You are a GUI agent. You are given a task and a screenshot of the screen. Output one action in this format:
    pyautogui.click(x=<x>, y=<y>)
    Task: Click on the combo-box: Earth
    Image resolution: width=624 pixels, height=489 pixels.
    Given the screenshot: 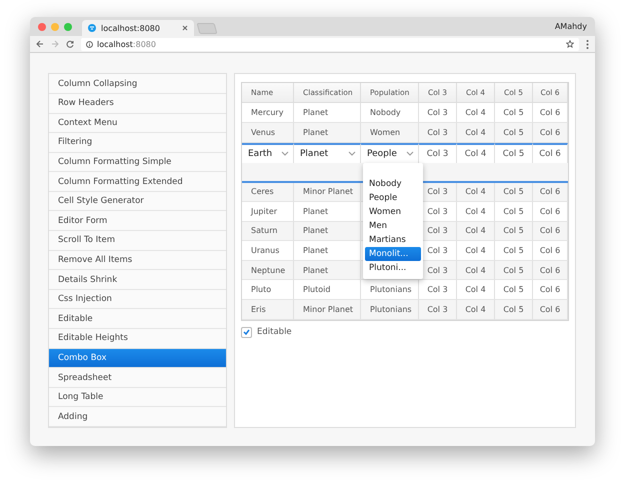 What is the action you would take?
    pyautogui.click(x=270, y=153)
    